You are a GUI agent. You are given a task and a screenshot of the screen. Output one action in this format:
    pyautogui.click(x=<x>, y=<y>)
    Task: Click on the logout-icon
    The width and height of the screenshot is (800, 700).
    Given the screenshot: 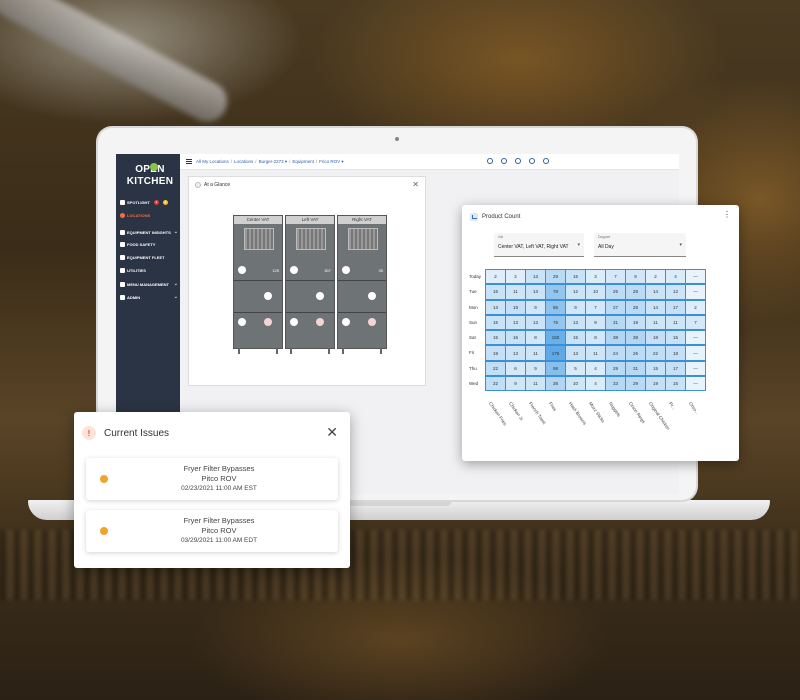 What is the action you would take?
    pyautogui.click(x=546, y=161)
    